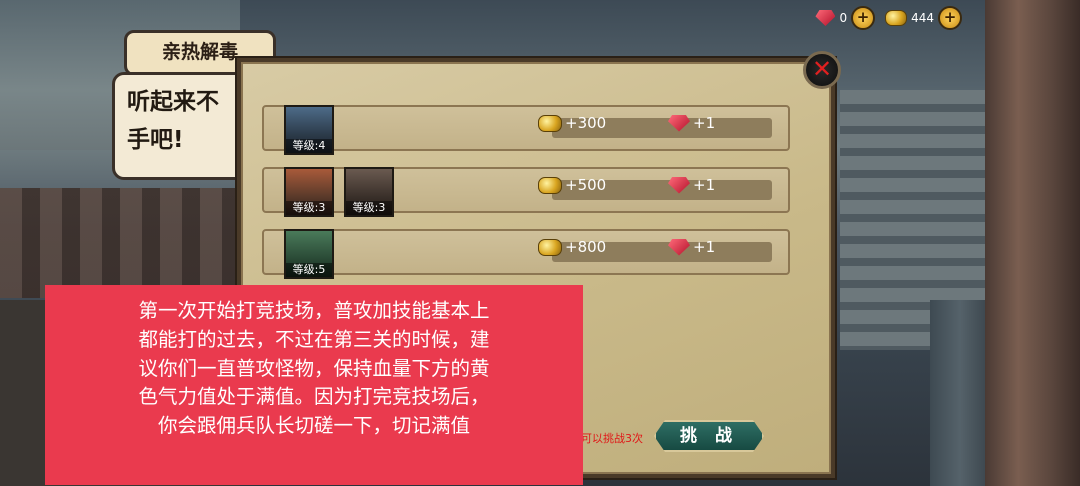  What do you see at coordinates (709, 436) in the screenshot?
I see `challenge-button: 挑 战` at bounding box center [709, 436].